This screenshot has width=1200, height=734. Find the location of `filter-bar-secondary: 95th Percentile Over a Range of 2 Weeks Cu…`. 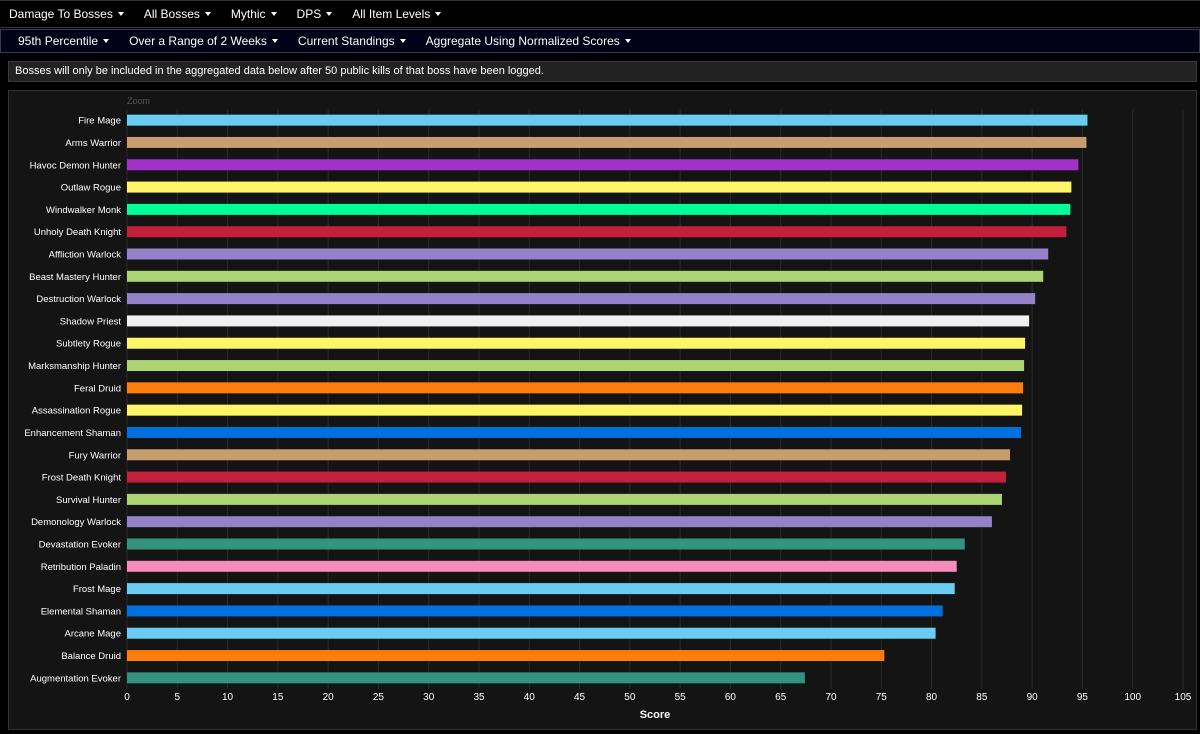

filter-bar-secondary: 95th Percentile Over a Range of 2 Weeks Cu… is located at coordinates (600, 41).